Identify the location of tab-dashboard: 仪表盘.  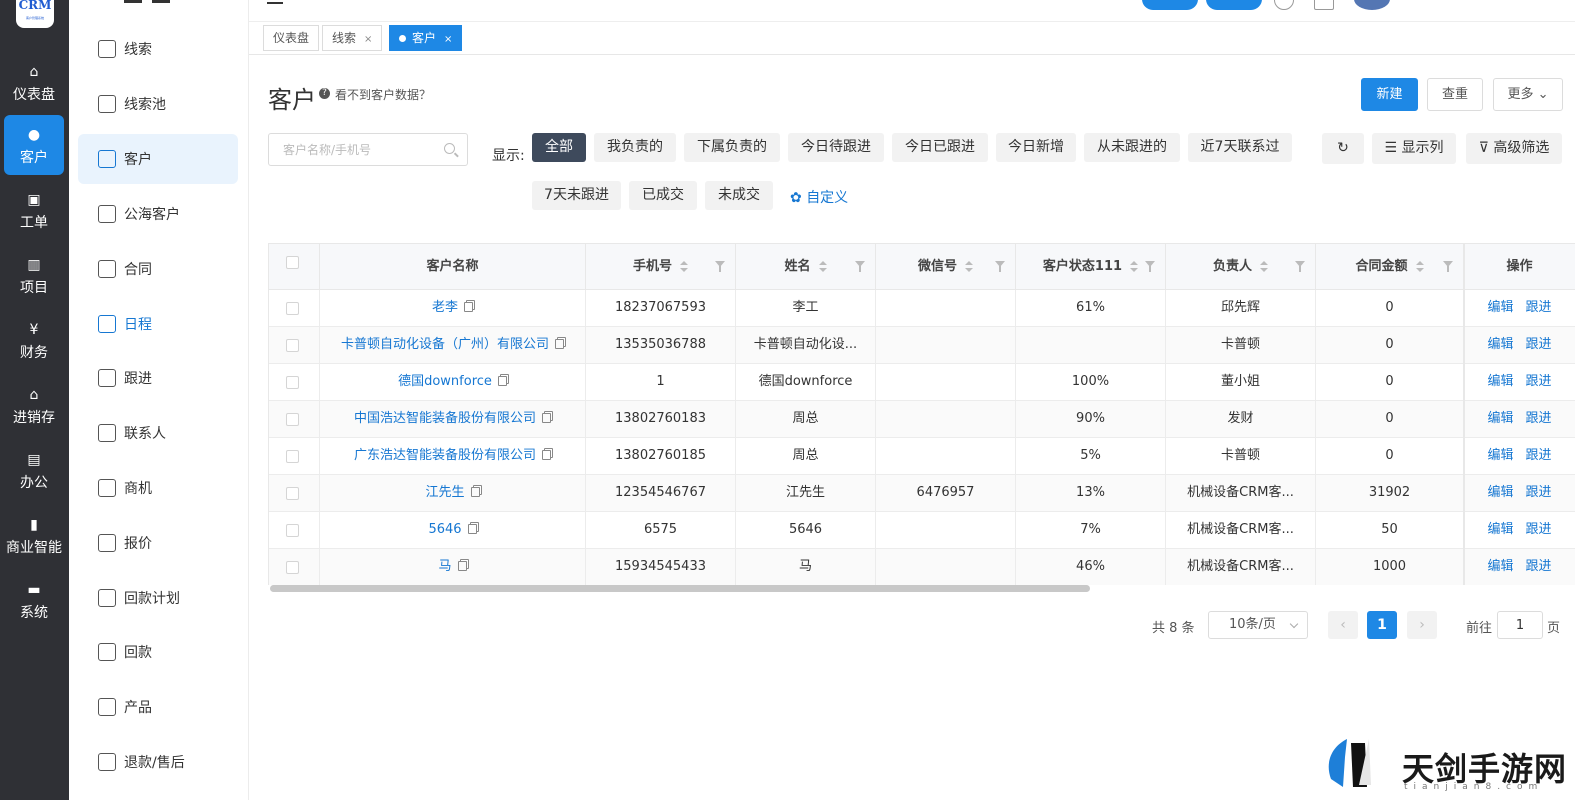
(291, 38).